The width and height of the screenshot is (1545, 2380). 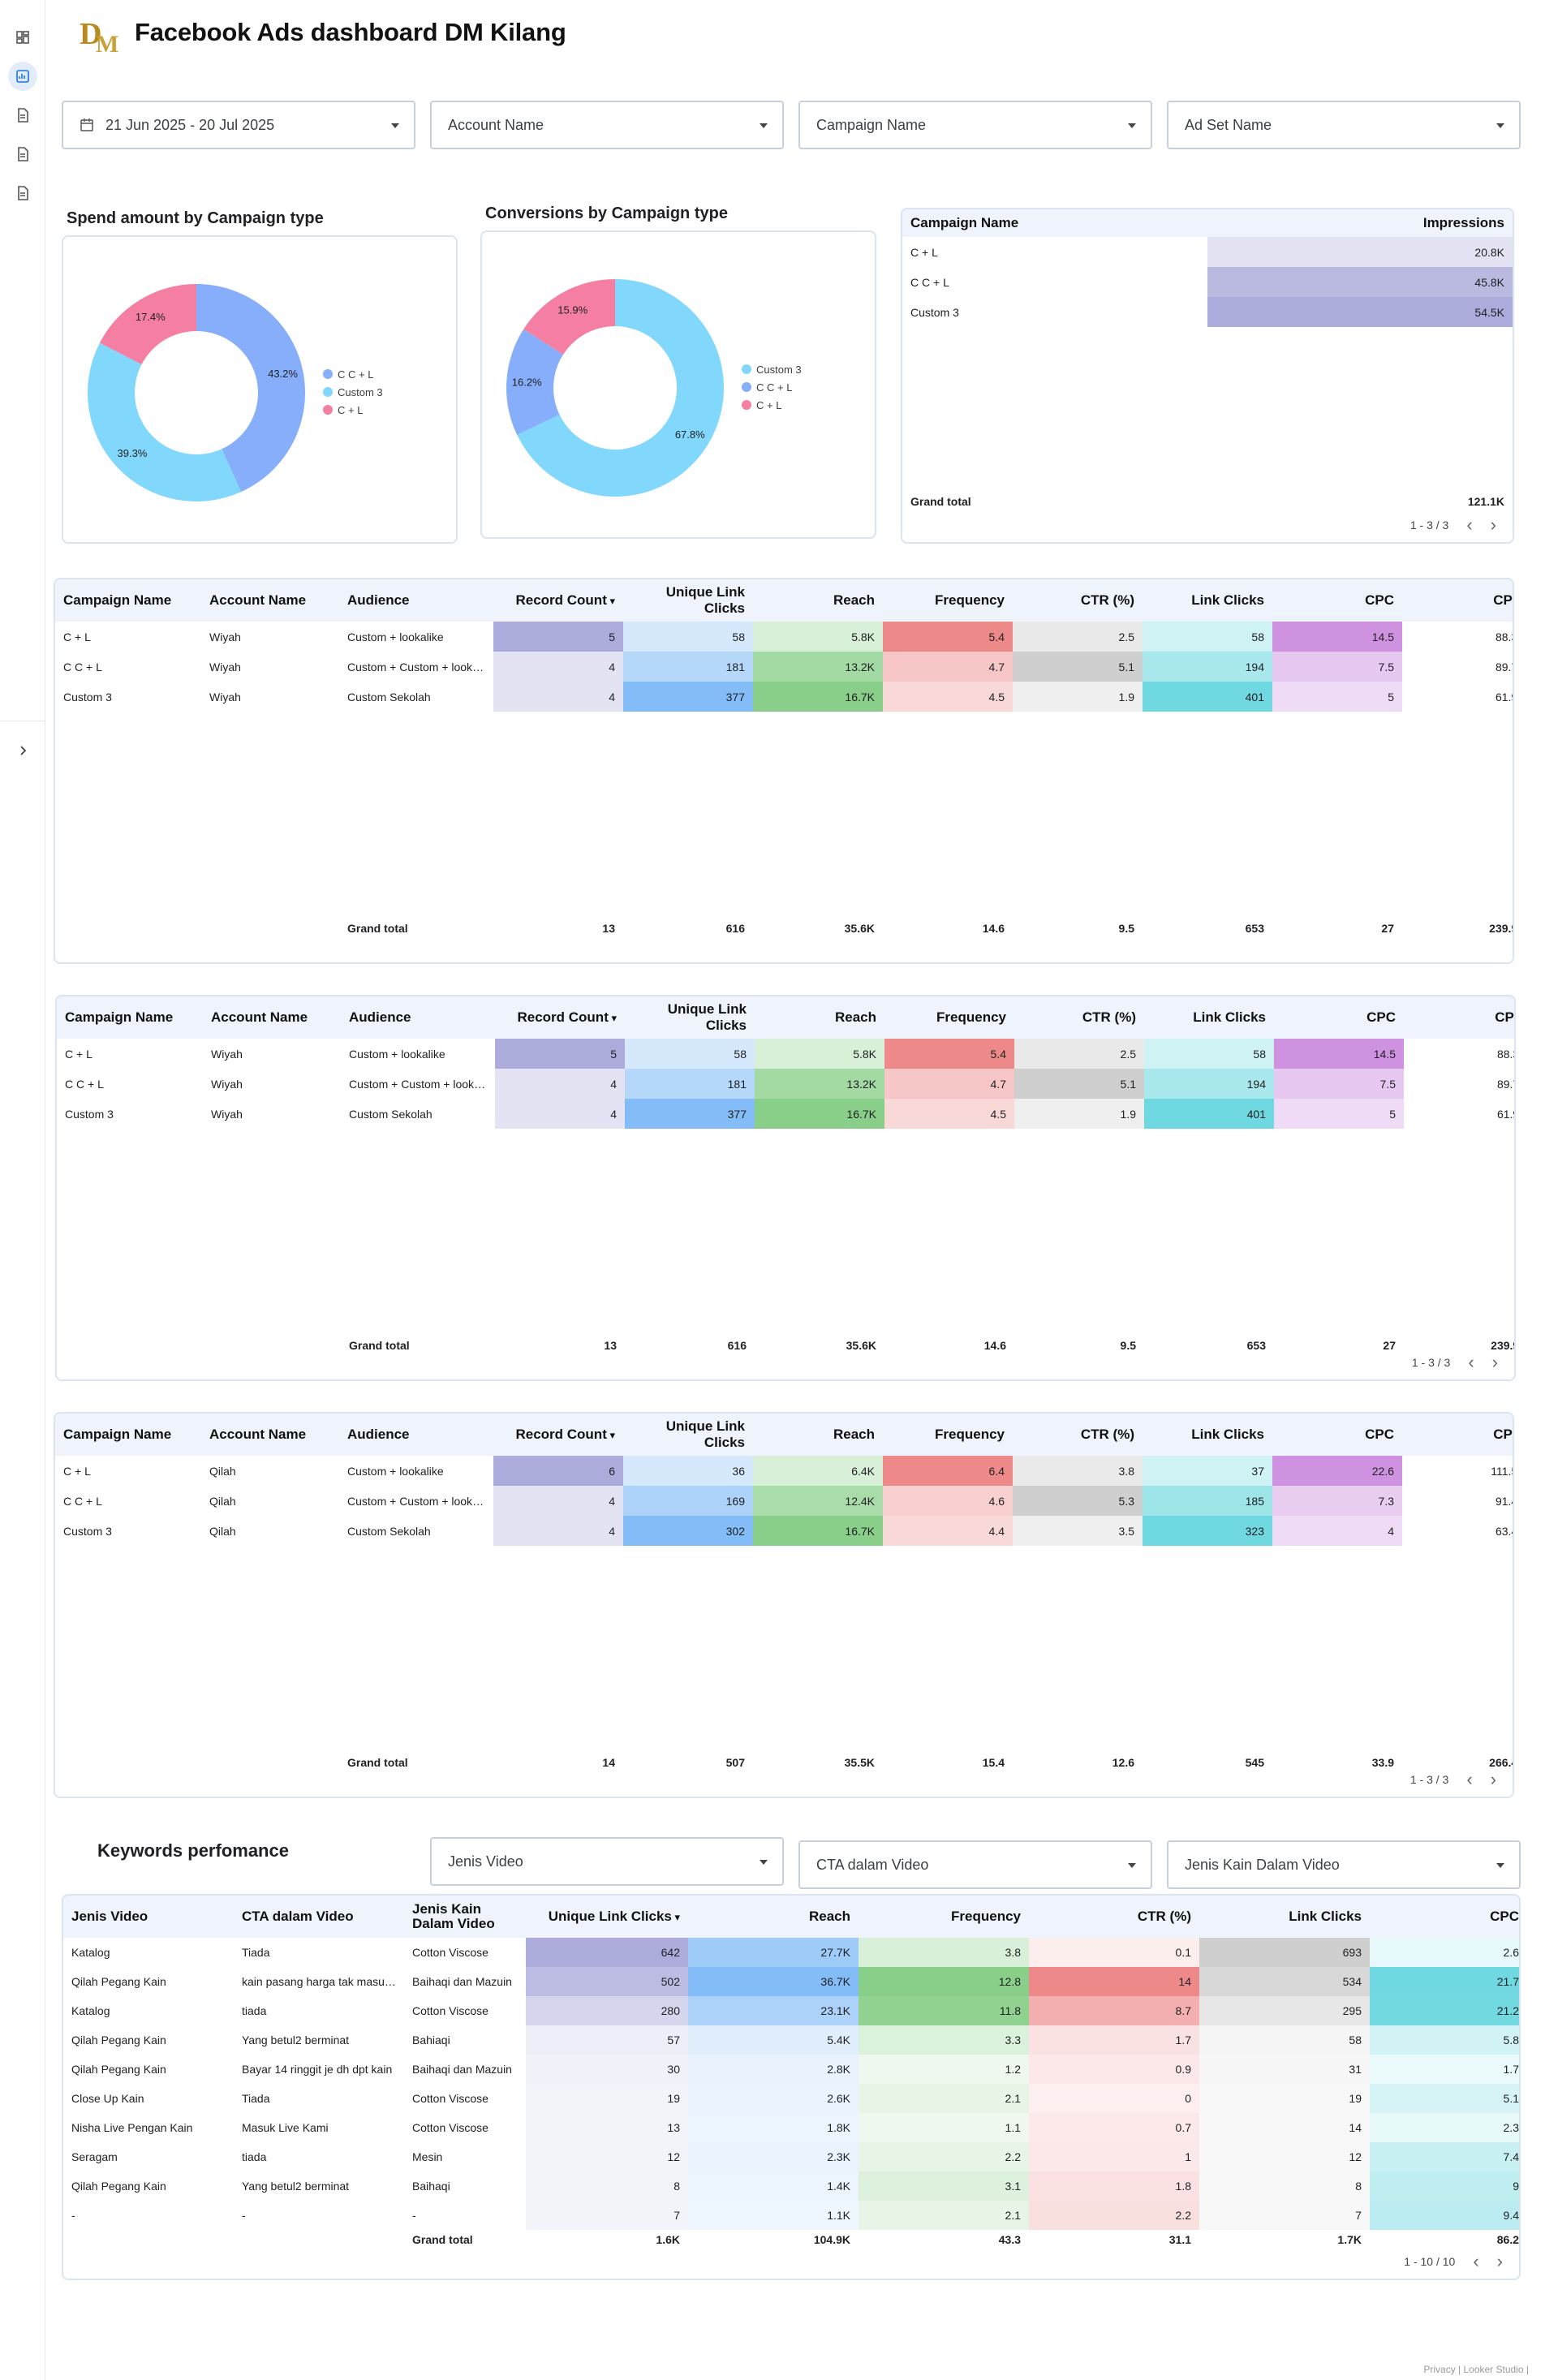 I want to click on column-header: Impressions, so click(x=1360, y=223).